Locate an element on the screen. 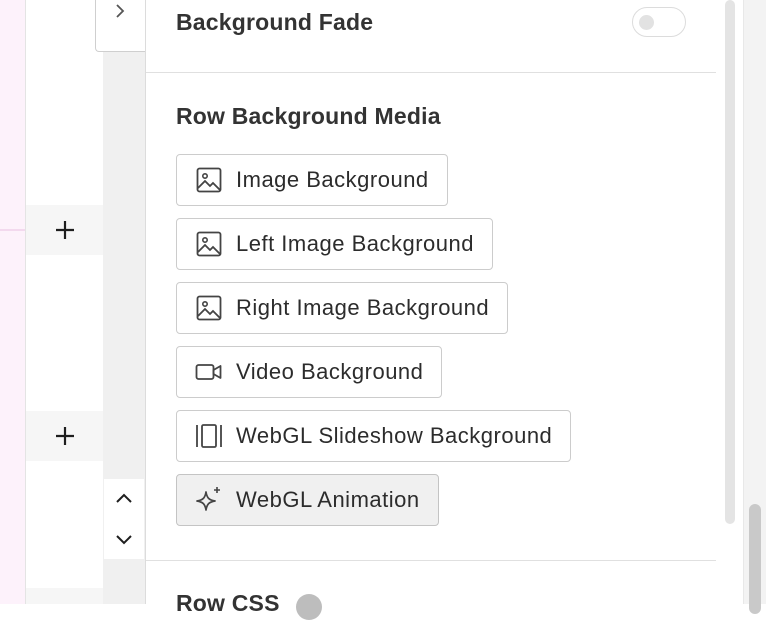 The width and height of the screenshot is (766, 620). background-fade-row: Background Fade is located at coordinates (431, 22).